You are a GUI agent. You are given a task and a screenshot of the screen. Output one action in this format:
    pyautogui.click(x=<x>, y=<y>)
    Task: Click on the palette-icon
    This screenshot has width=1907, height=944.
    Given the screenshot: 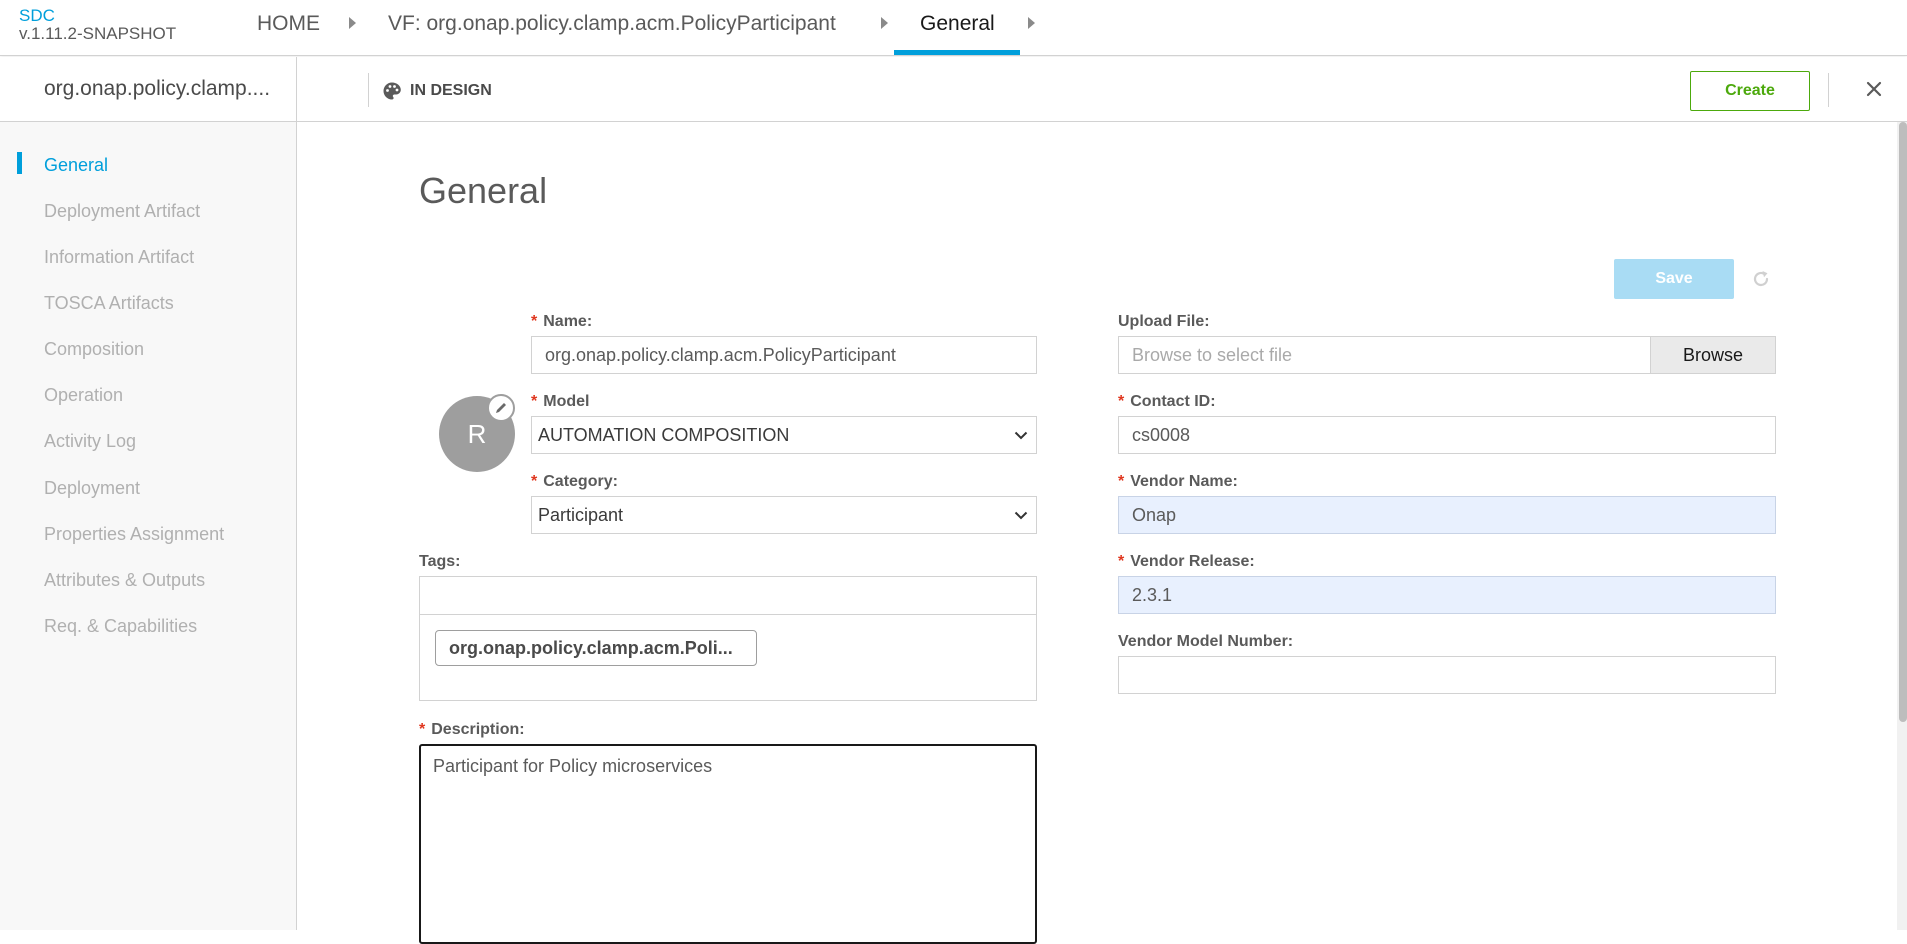 What is the action you would take?
    pyautogui.click(x=392, y=91)
    